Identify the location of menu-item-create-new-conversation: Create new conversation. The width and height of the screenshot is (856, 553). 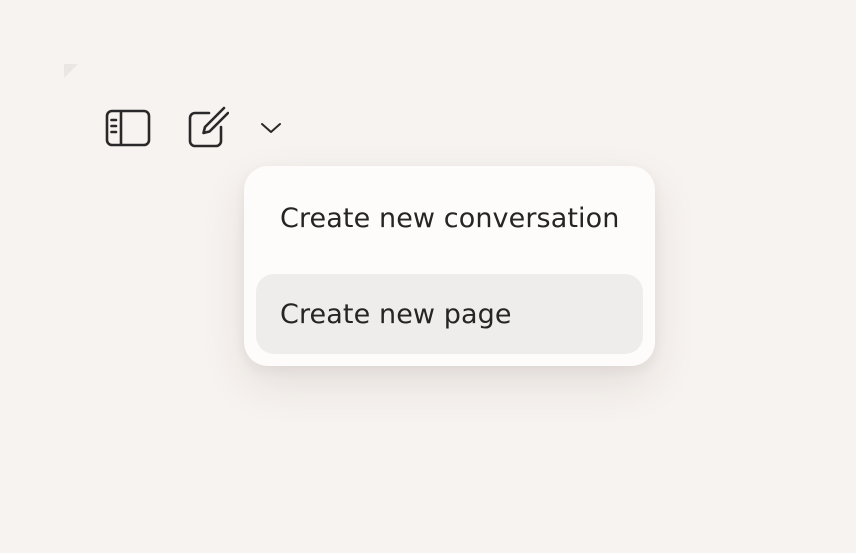
(449, 218).